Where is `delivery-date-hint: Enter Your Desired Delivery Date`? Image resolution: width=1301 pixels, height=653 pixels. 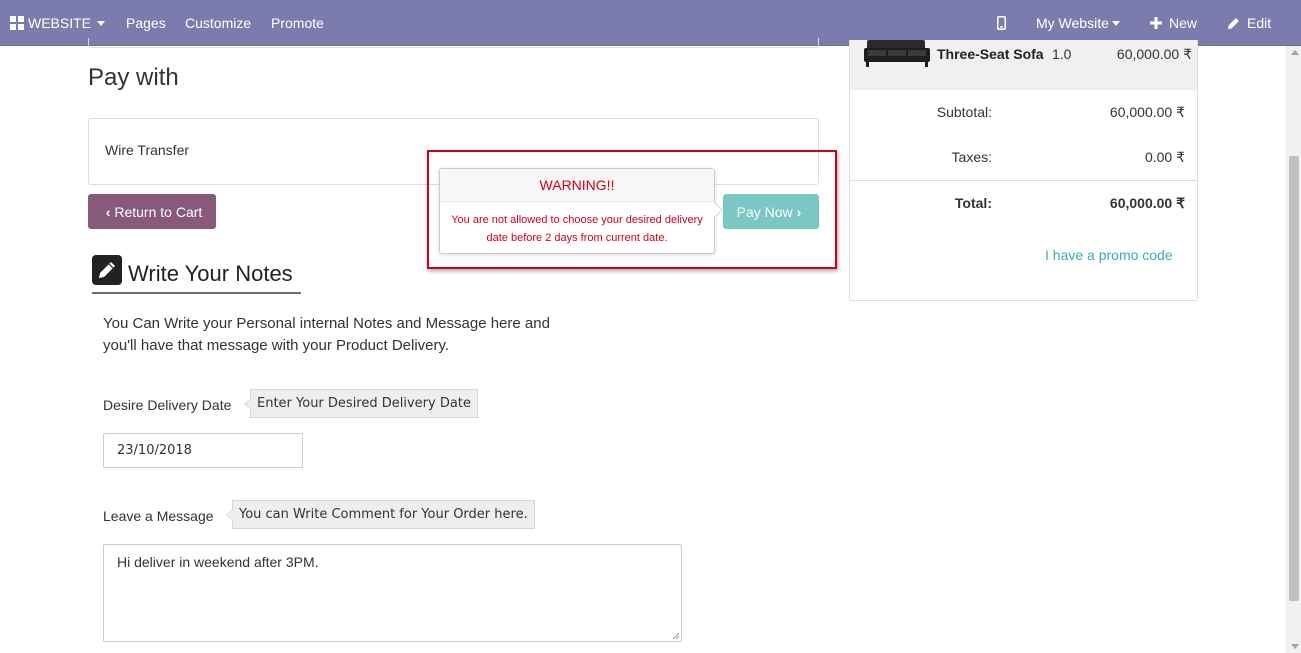
delivery-date-hint: Enter Your Desired Delivery Date is located at coordinates (361, 403).